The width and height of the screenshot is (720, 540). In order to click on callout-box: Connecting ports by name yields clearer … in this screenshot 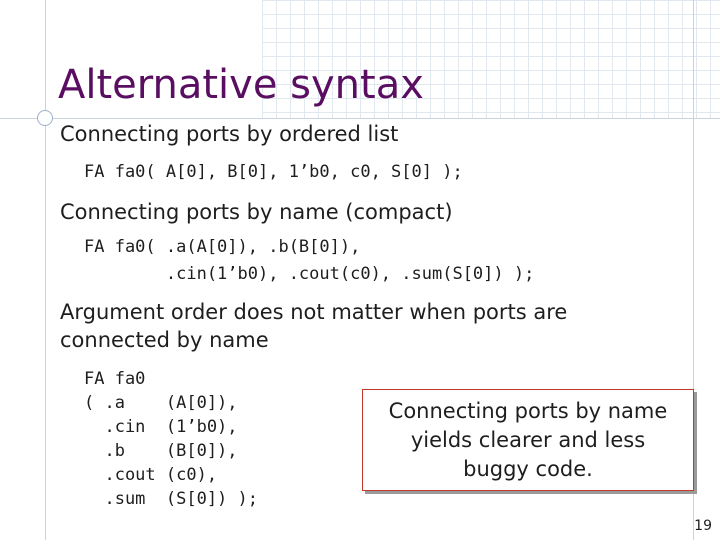, I will do `click(528, 440)`.